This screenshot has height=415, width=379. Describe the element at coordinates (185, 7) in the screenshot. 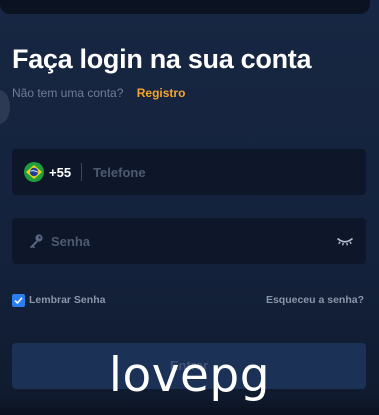

I see `top-edge-tab` at that location.